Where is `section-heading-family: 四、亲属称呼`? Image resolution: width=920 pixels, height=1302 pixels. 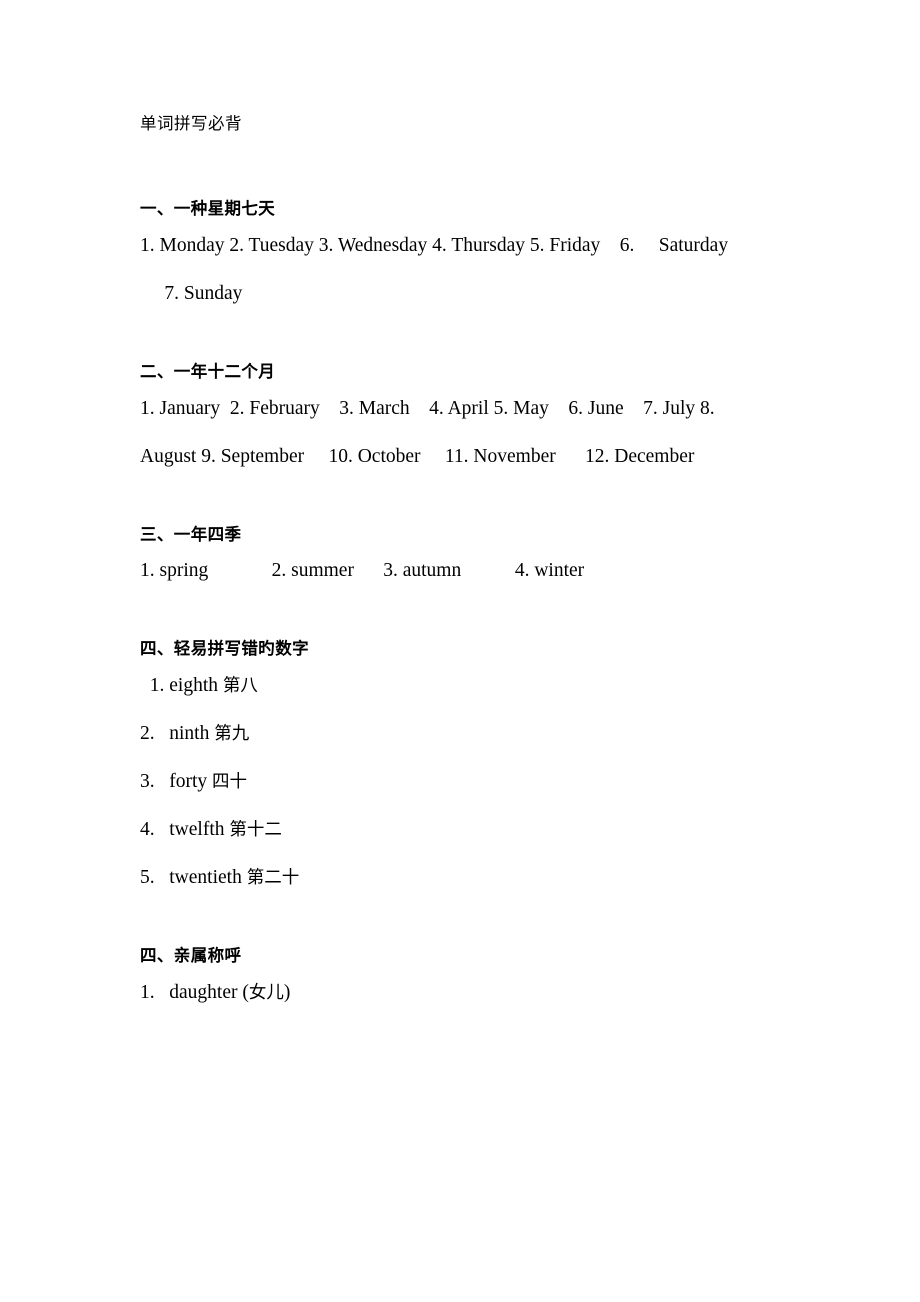 section-heading-family: 四、亲属称呼 is located at coordinates (191, 956).